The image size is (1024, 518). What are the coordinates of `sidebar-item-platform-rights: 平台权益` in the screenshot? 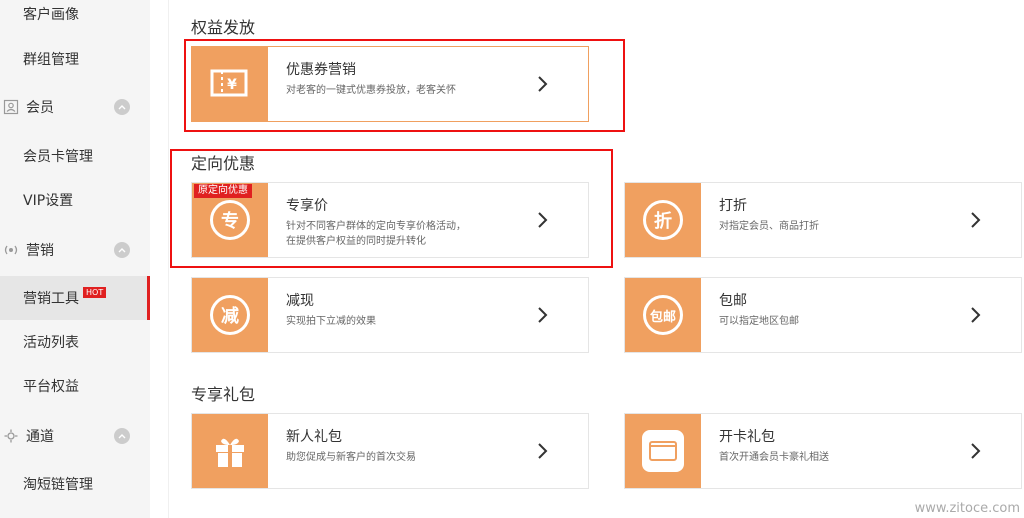 It's located at (75, 386).